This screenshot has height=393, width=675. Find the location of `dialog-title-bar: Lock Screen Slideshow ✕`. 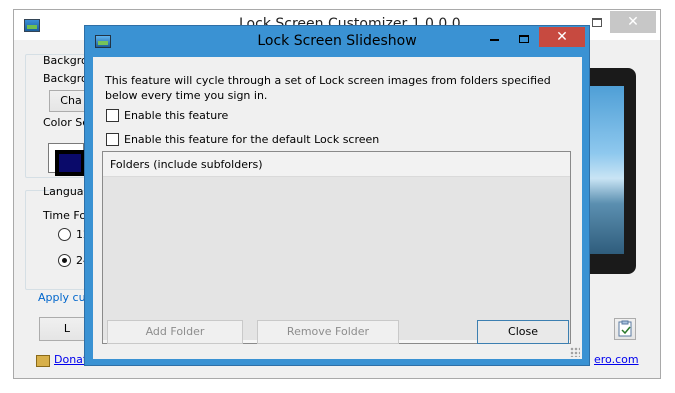

dialog-title-bar: Lock Screen Slideshow ✕ is located at coordinates (337, 41).